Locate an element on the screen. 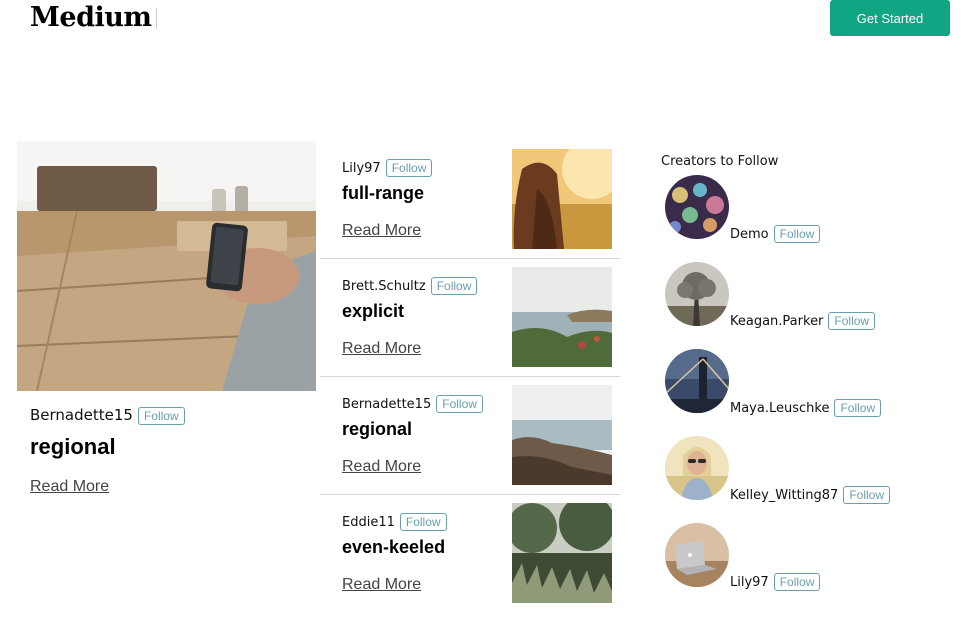  girl-in-field-photo is located at coordinates (562, 199).